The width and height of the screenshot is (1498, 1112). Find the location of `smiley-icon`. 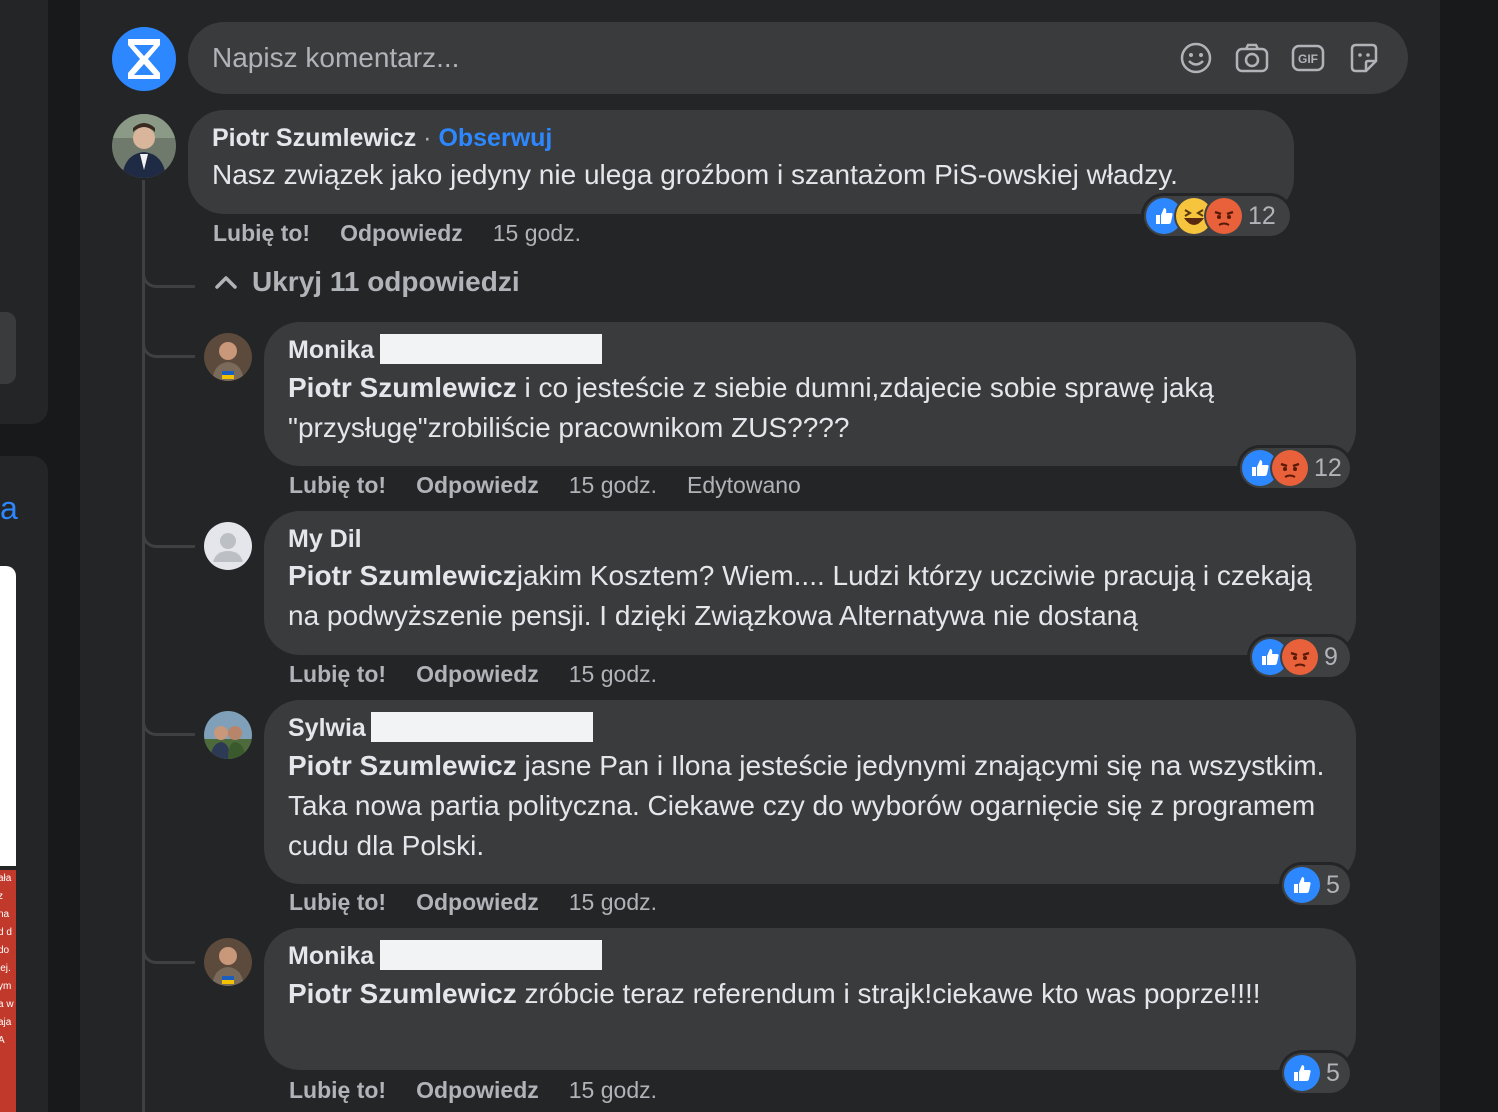

smiley-icon is located at coordinates (1196, 58).